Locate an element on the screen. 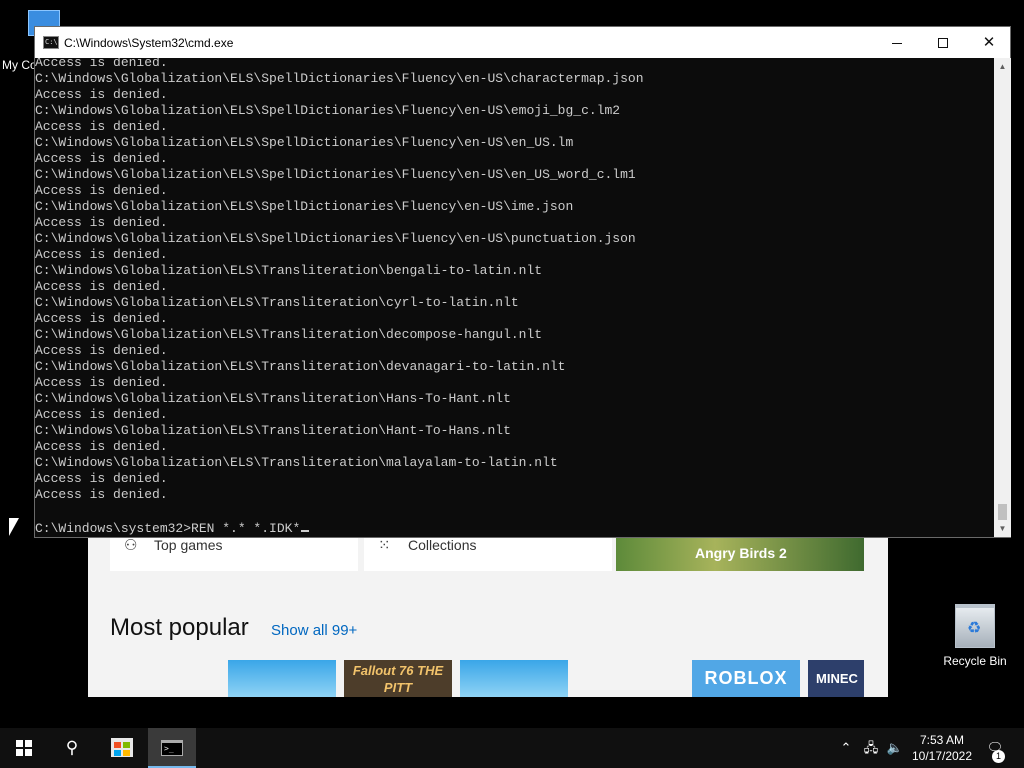 Image resolution: width=1024 pixels, height=768 pixels. store-card-collections: ⁙ Collections is located at coordinates (488, 553).